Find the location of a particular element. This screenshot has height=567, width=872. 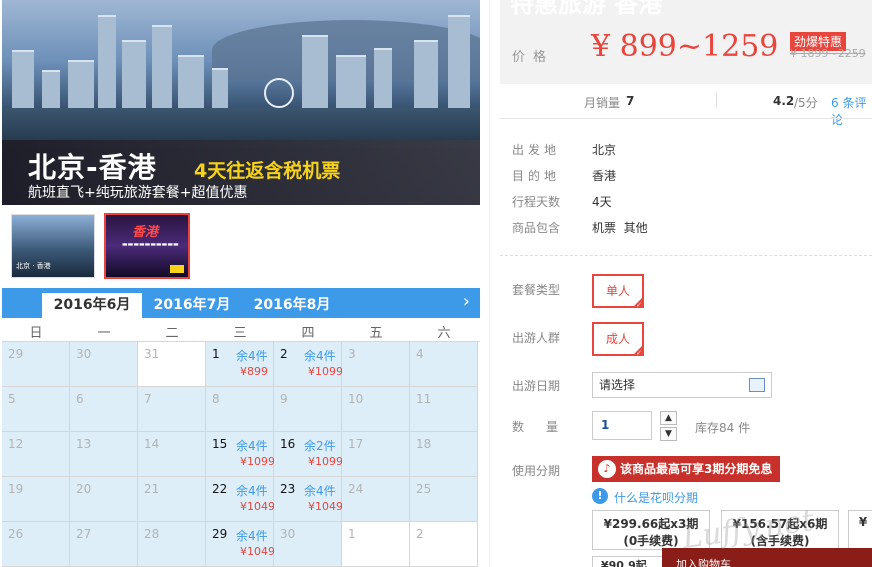

plan-amount: ¥ is located at coordinates (863, 522).